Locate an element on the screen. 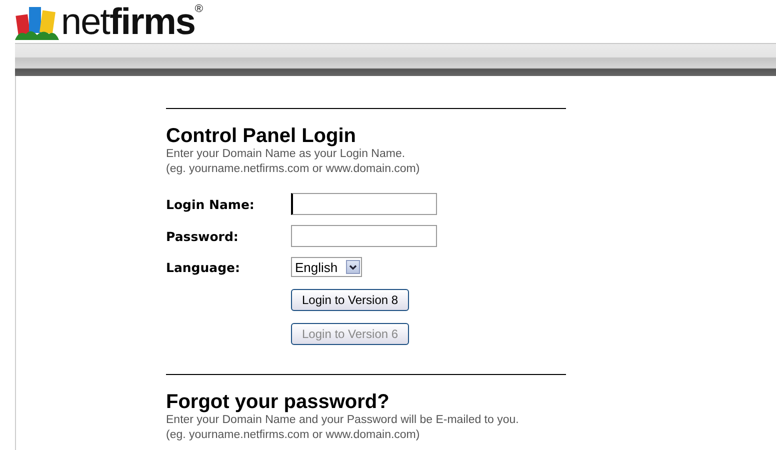  section-heading: Forgot your password? is located at coordinates (278, 402).